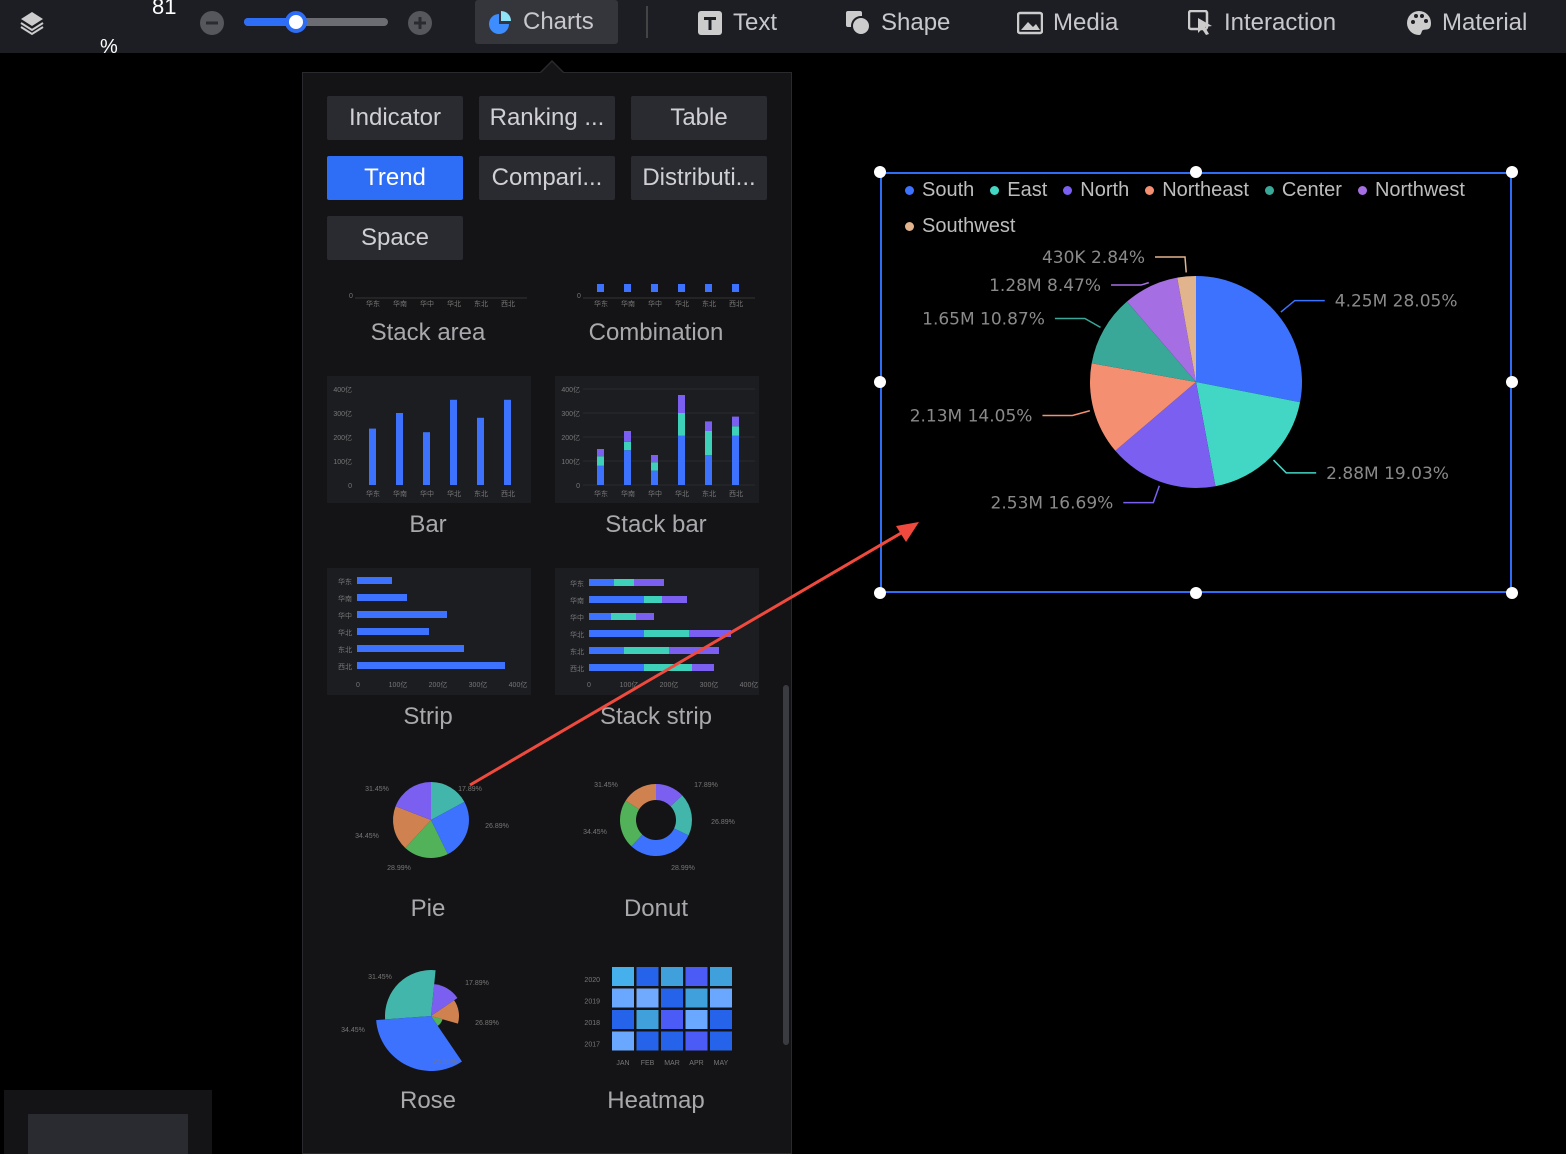 The image size is (1566, 1154). Describe the element at coordinates (656, 1101) in the screenshot. I see `chart-label-heatmap: Heatmap` at that location.